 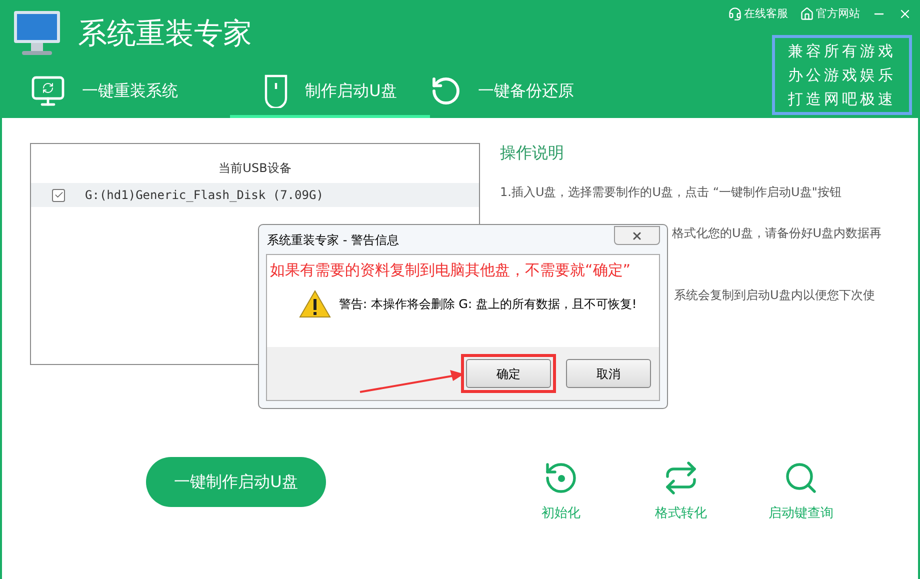 What do you see at coordinates (671, 192) in the screenshot?
I see `instruction-text: 1.插入U盘，选择需要制作的U盘，点击 “一键制作启动U盘"按钮` at bounding box center [671, 192].